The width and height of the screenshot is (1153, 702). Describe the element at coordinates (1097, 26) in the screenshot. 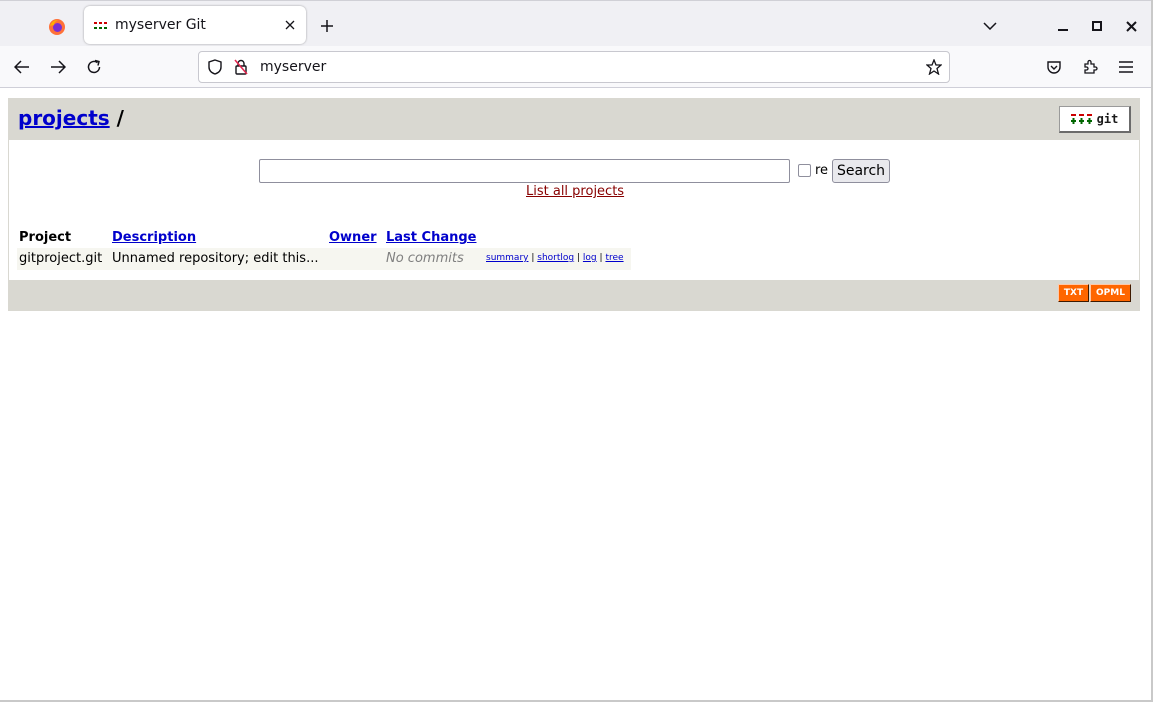

I see `maximize-icon` at that location.